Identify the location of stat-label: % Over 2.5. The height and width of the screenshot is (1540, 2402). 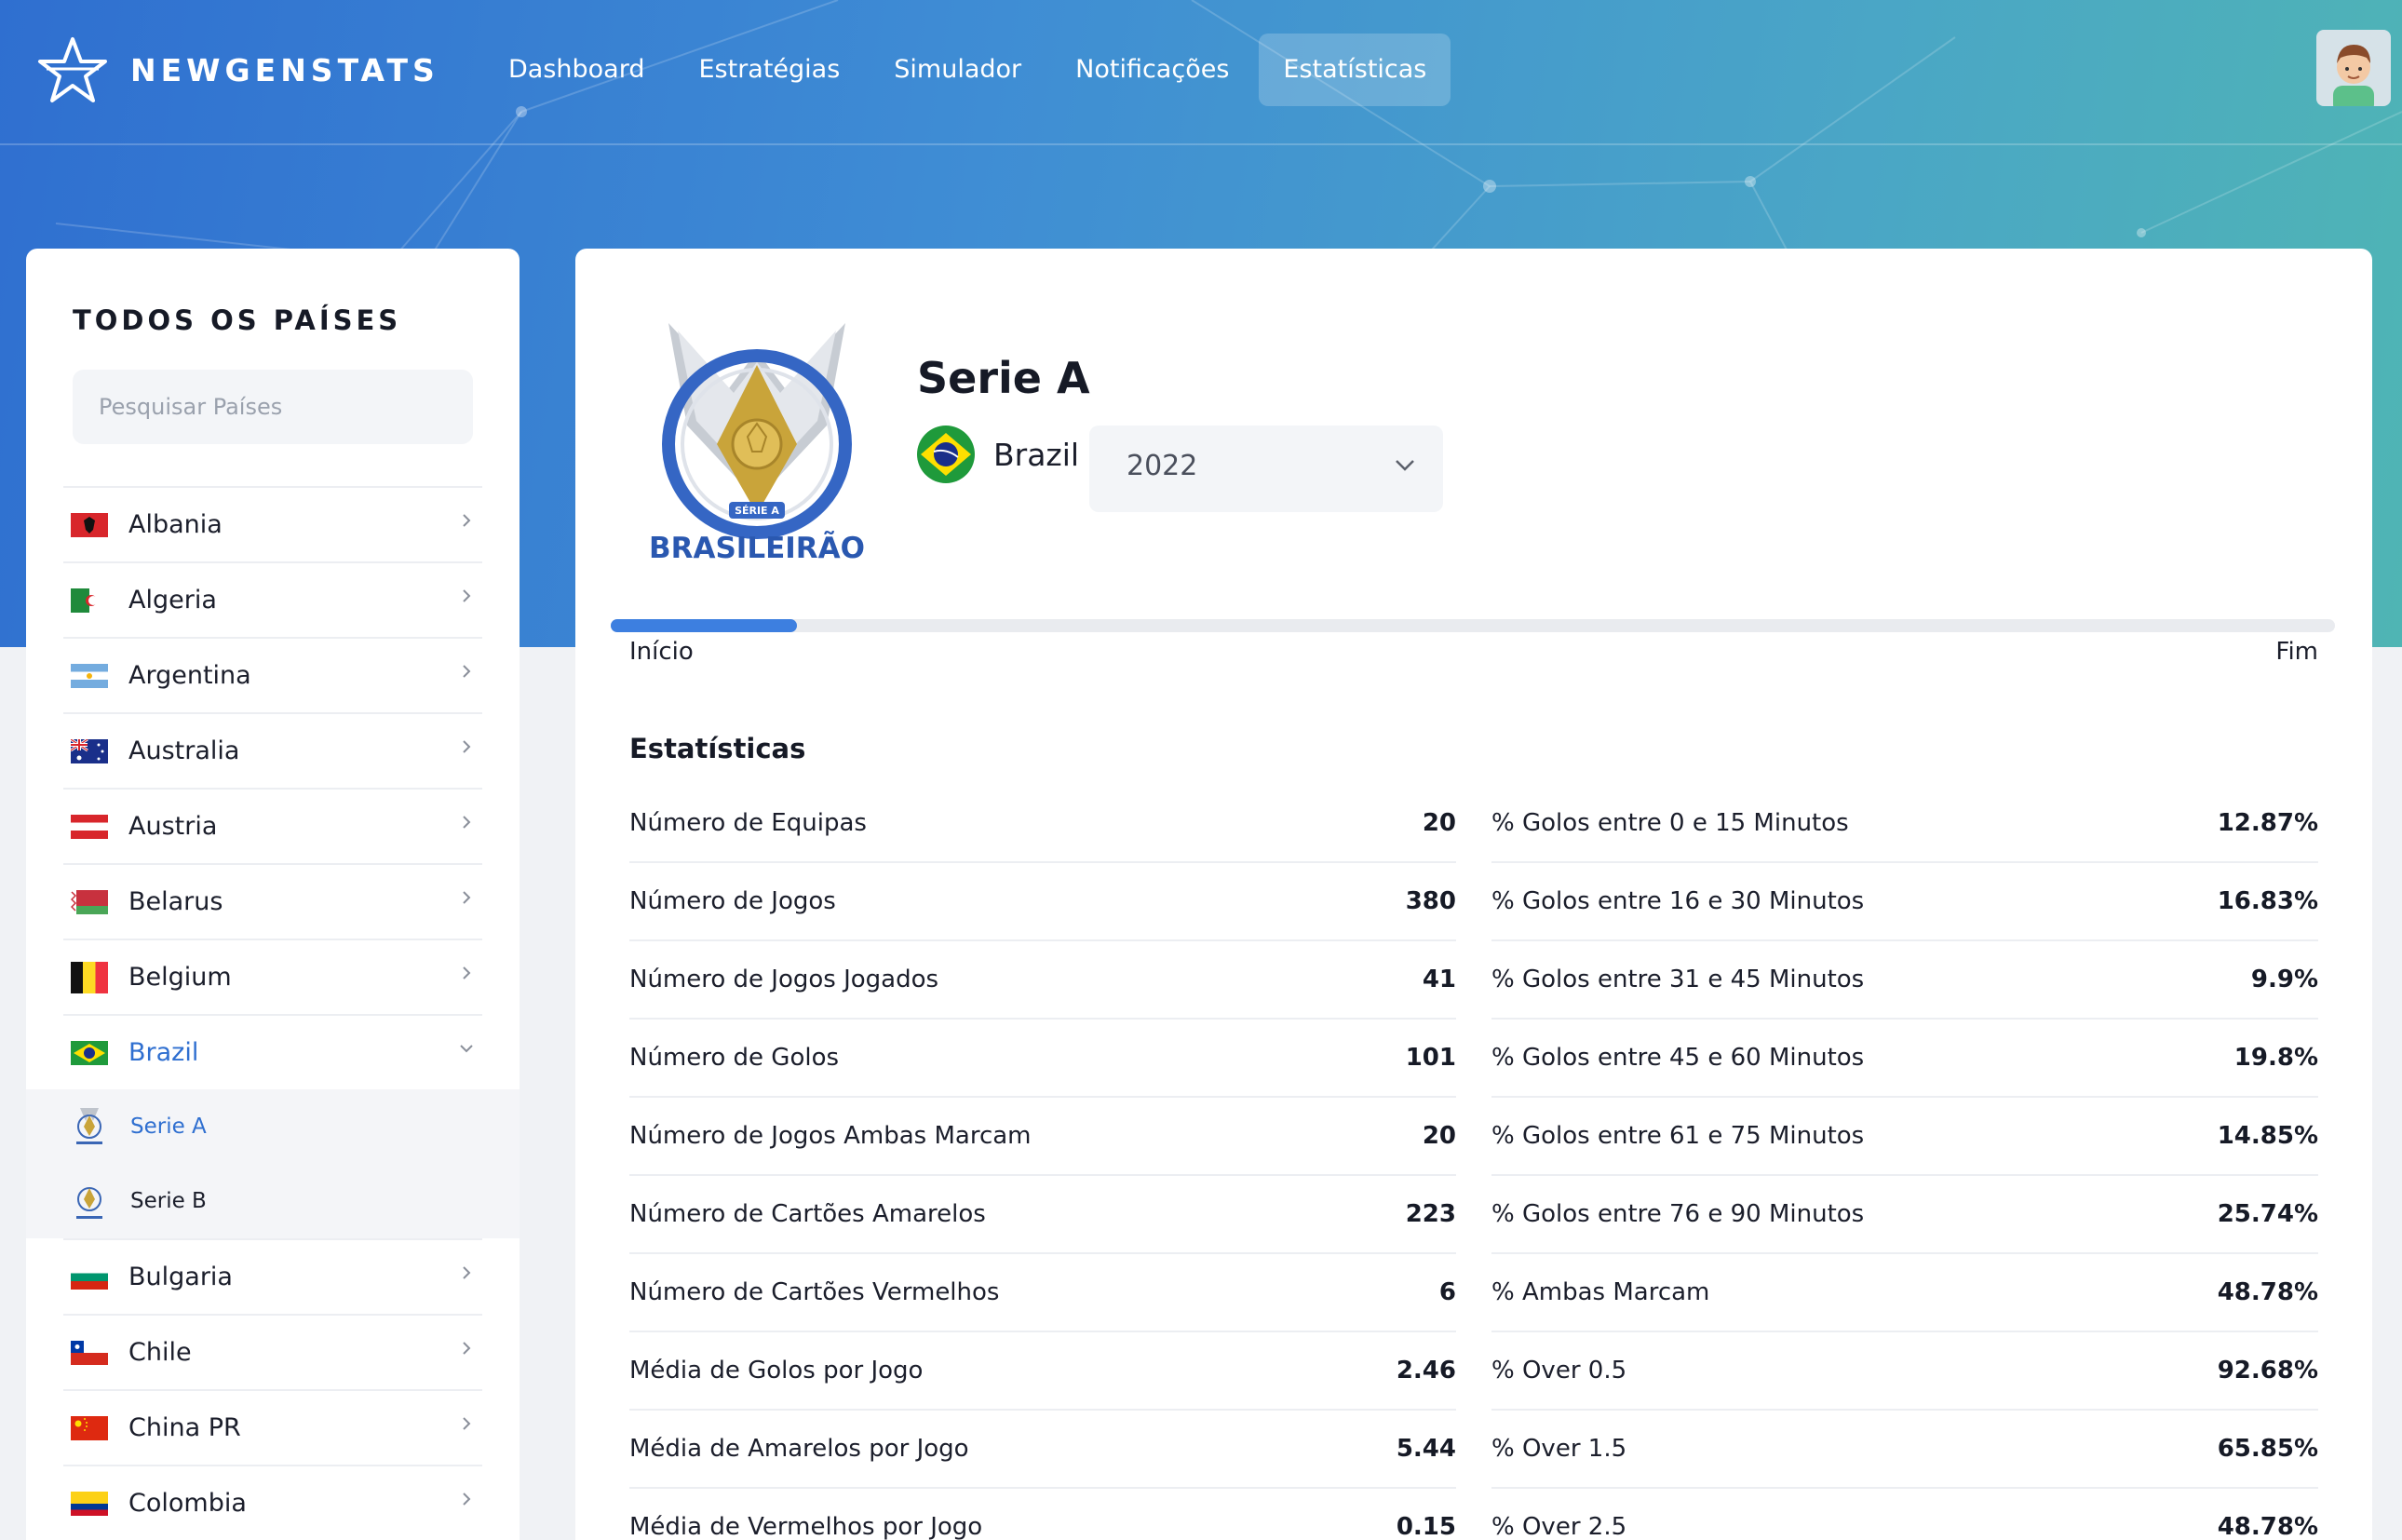
(1559, 1526).